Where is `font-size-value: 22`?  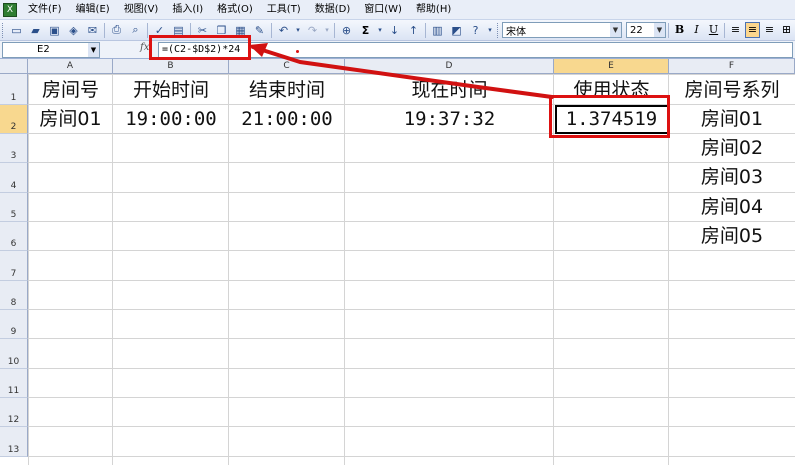
font-size-value: 22 is located at coordinates (636, 30).